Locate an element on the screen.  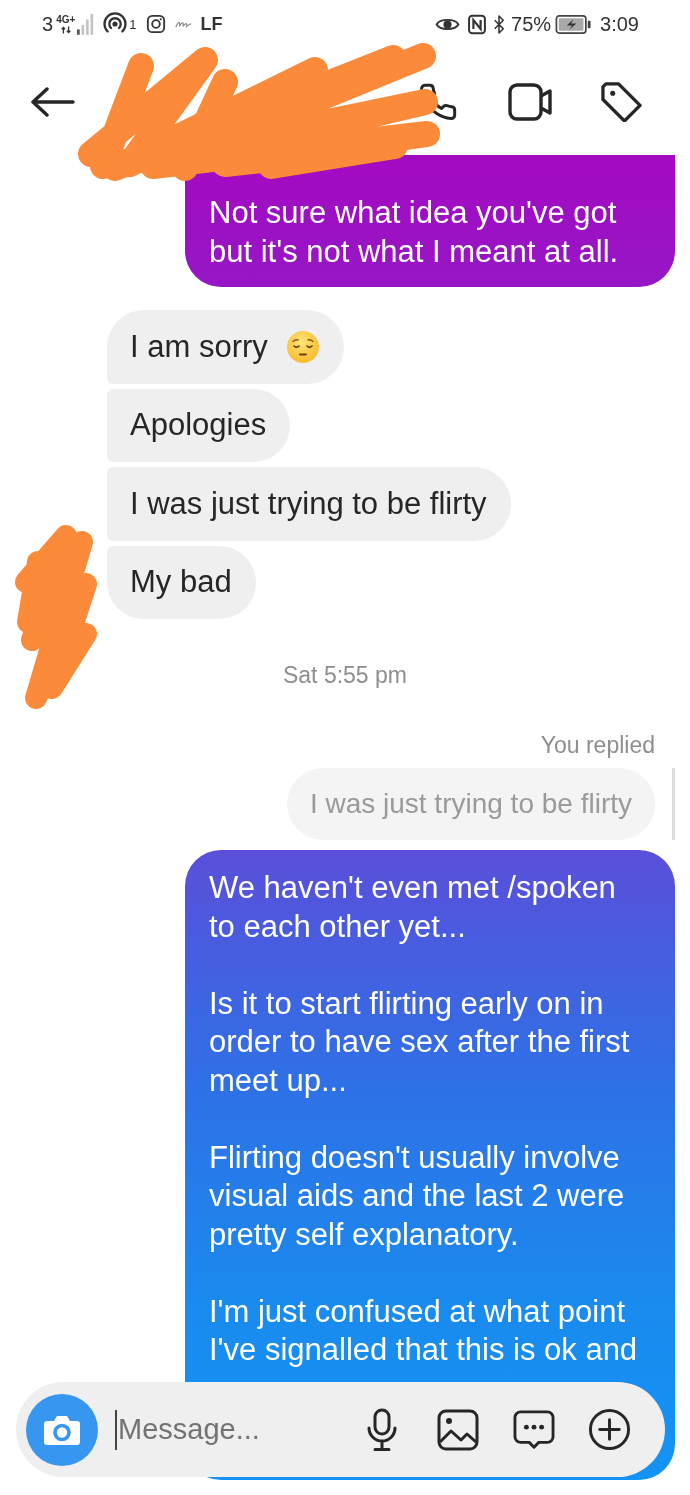
gallery-button is located at coordinates (458, 1429).